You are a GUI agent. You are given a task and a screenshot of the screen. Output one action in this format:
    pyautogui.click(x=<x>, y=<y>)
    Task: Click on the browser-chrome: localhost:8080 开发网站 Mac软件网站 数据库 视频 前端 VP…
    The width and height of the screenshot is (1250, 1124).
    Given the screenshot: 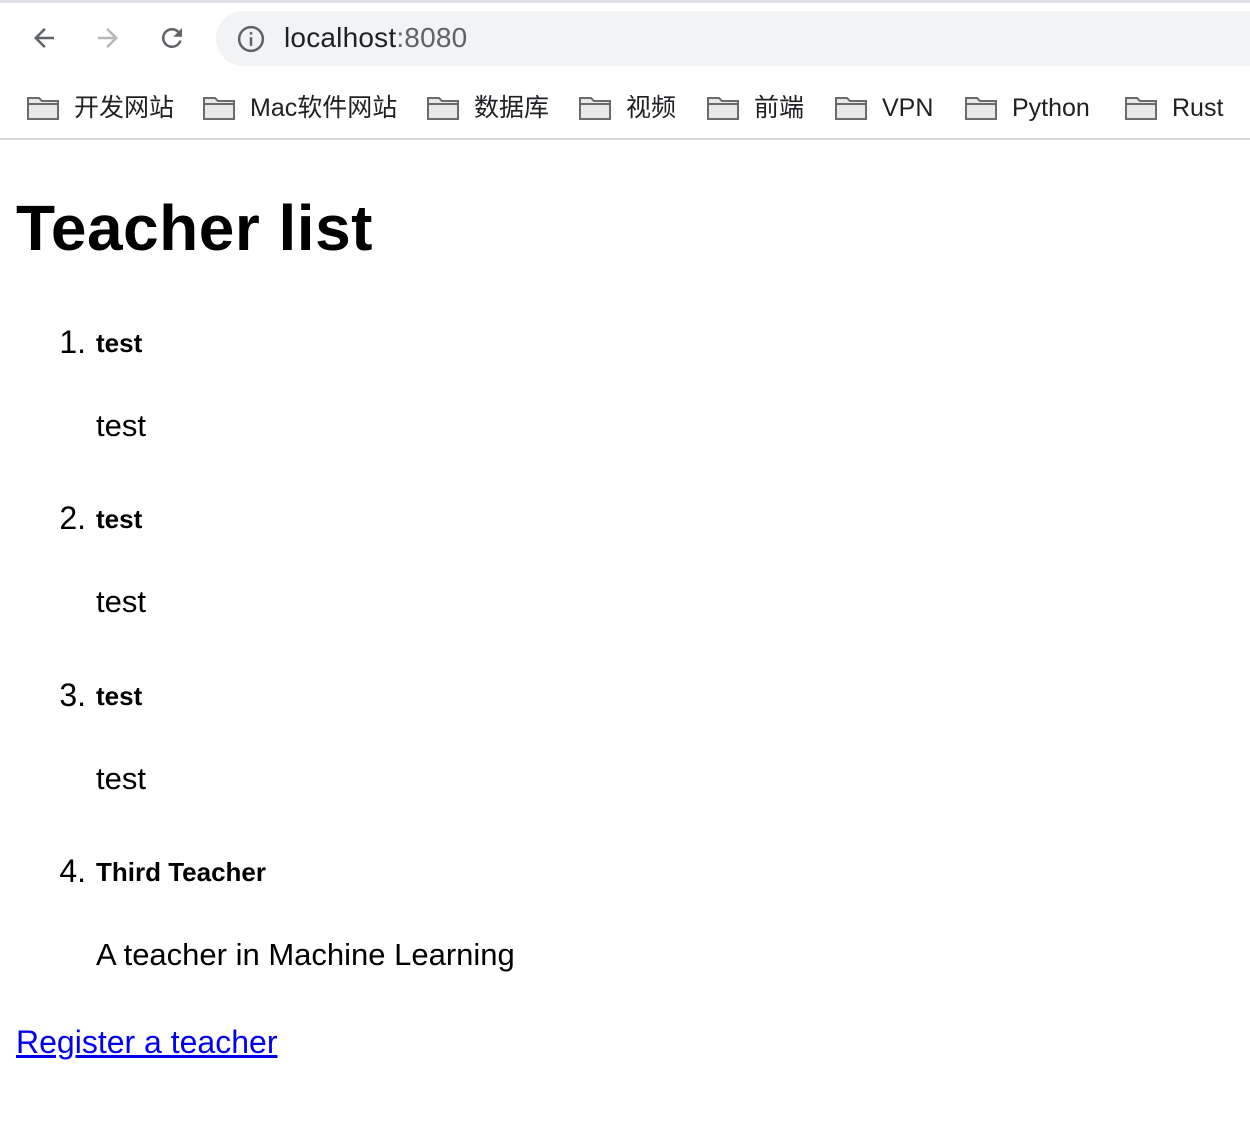 What is the action you would take?
    pyautogui.click(x=625, y=70)
    